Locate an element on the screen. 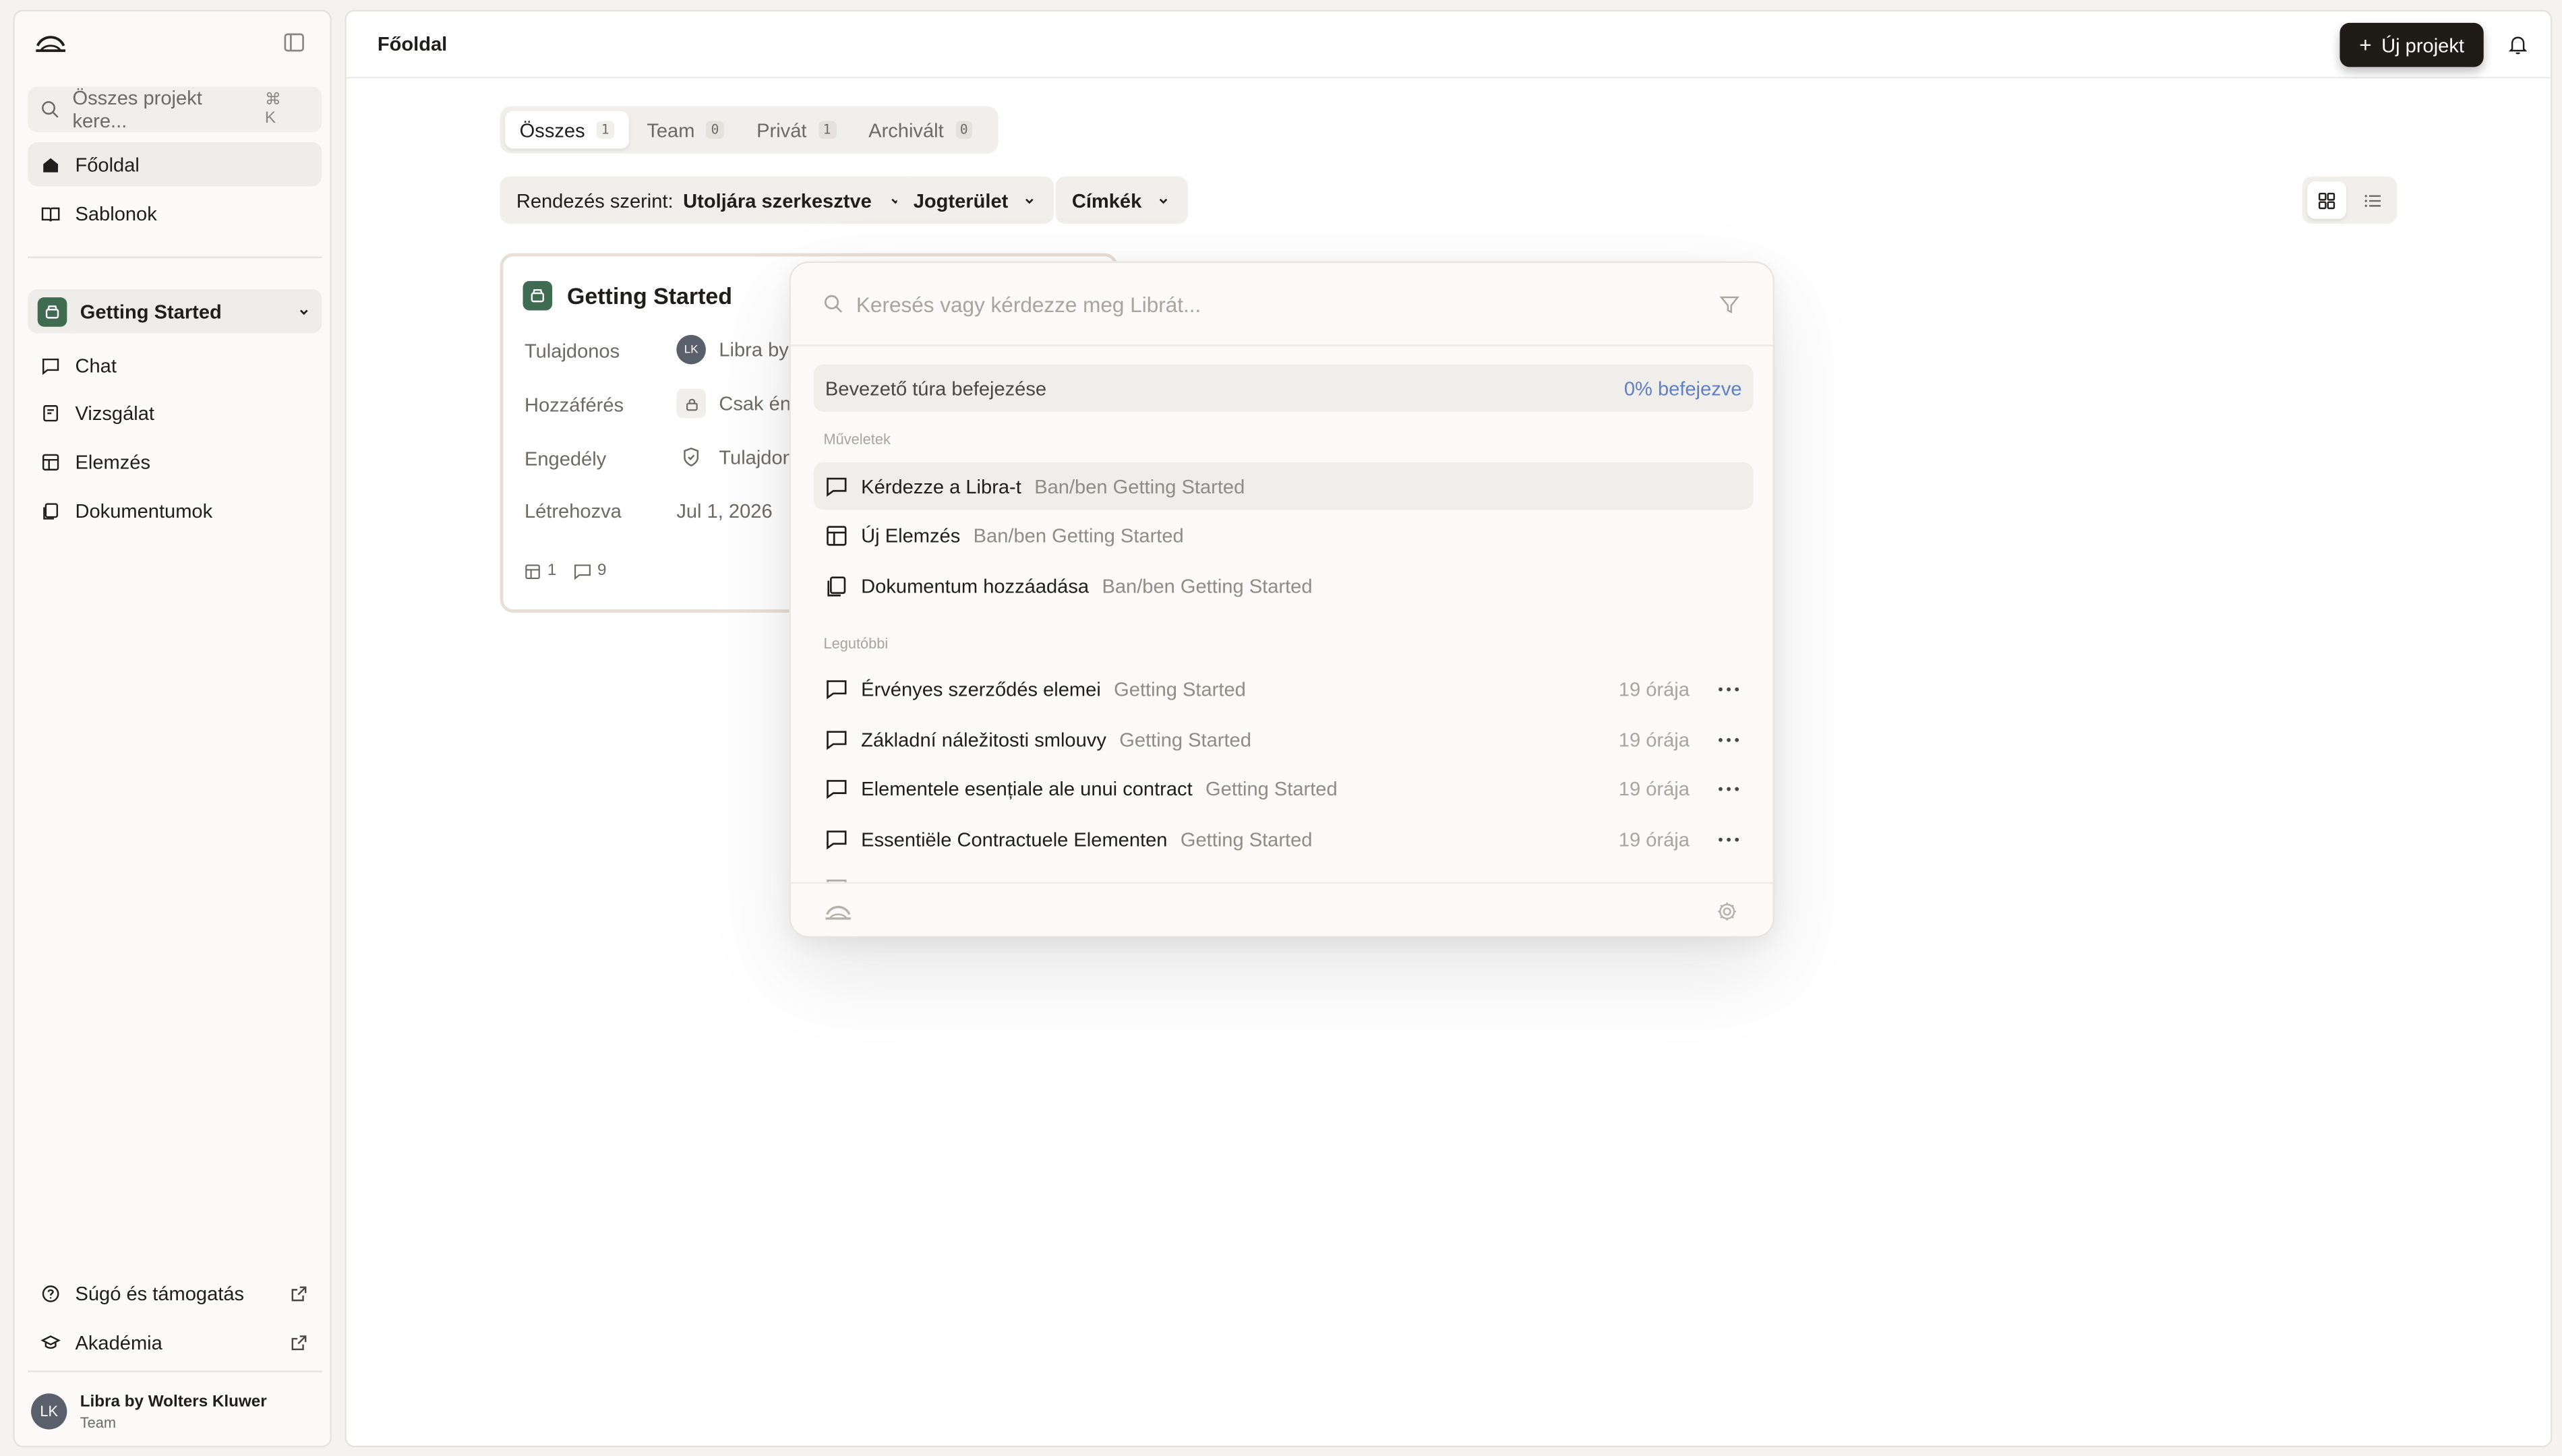  sidebar-item-documents: Dokumentumok is located at coordinates (175, 511).